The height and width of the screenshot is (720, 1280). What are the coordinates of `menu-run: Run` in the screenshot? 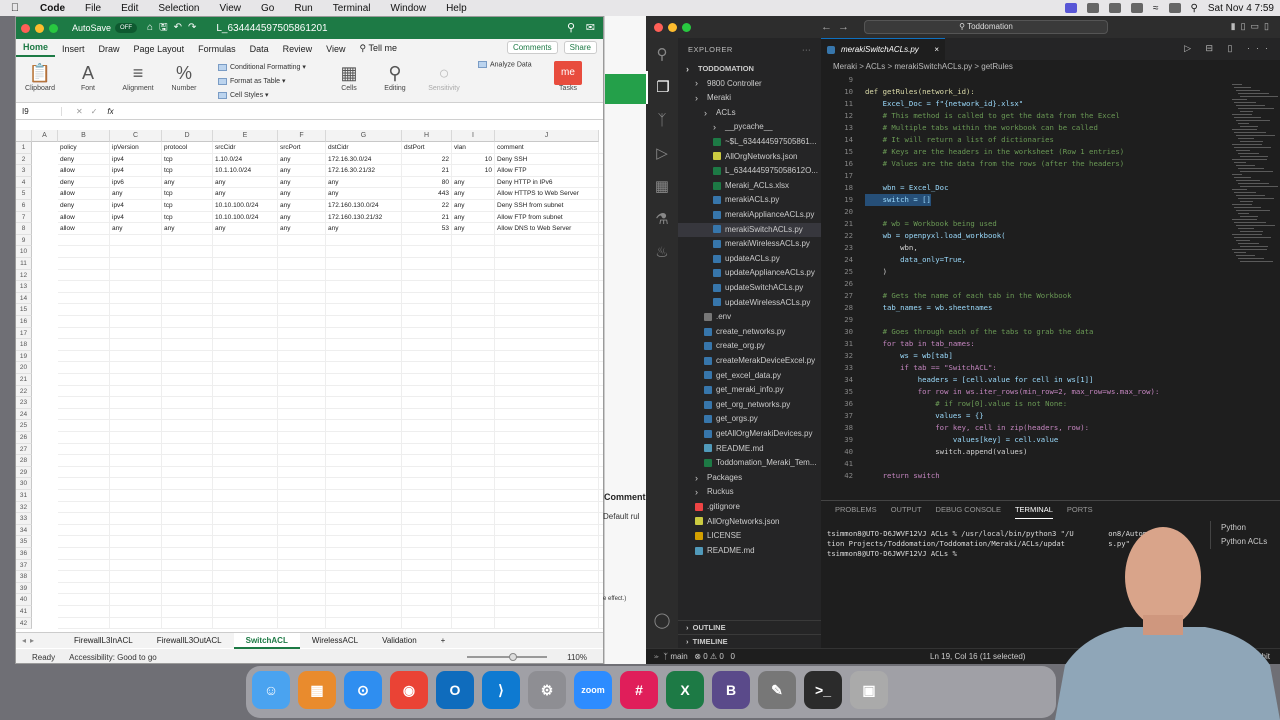 It's located at (303, 8).